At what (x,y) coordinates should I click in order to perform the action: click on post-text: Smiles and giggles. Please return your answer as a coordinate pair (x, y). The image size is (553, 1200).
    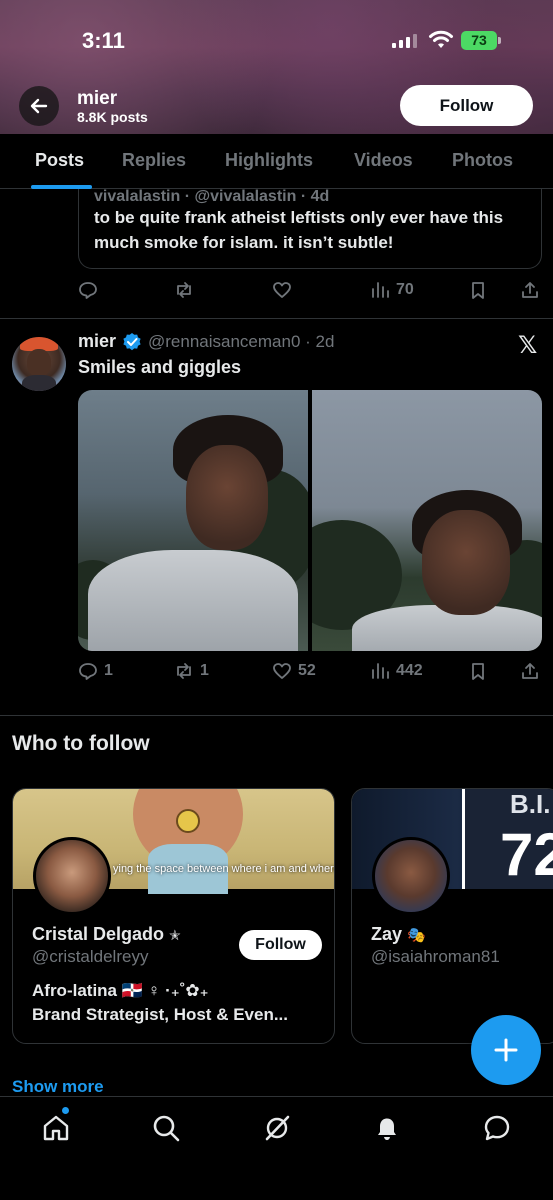
    Looking at the image, I should click on (160, 367).